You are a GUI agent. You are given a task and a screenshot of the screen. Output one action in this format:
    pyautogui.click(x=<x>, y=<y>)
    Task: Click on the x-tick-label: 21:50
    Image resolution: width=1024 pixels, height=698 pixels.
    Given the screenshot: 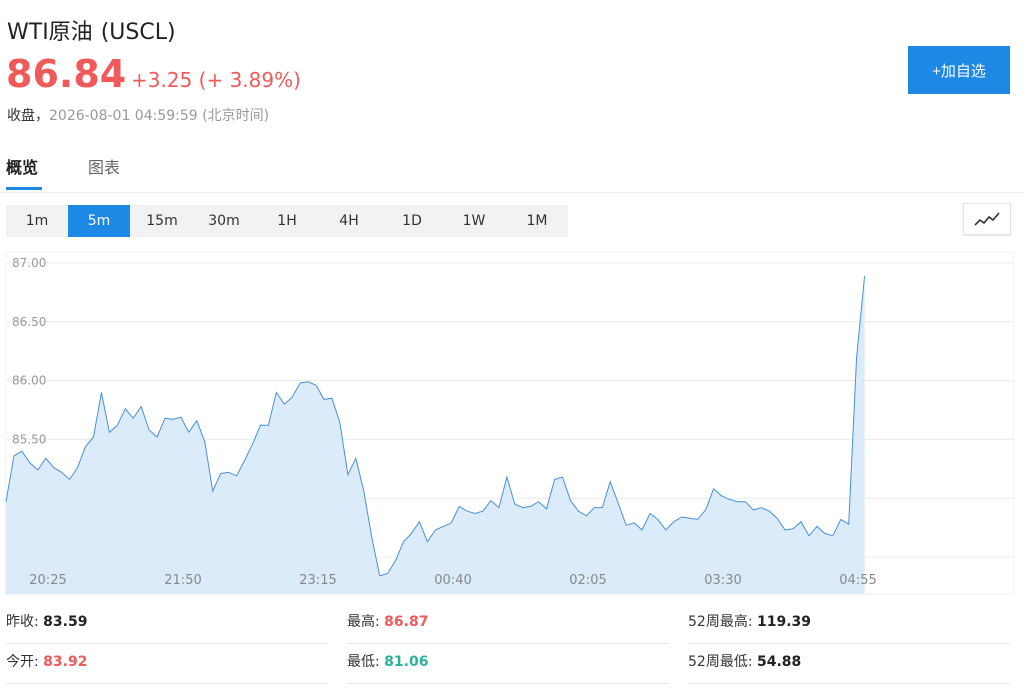 What is the action you would take?
    pyautogui.click(x=182, y=580)
    